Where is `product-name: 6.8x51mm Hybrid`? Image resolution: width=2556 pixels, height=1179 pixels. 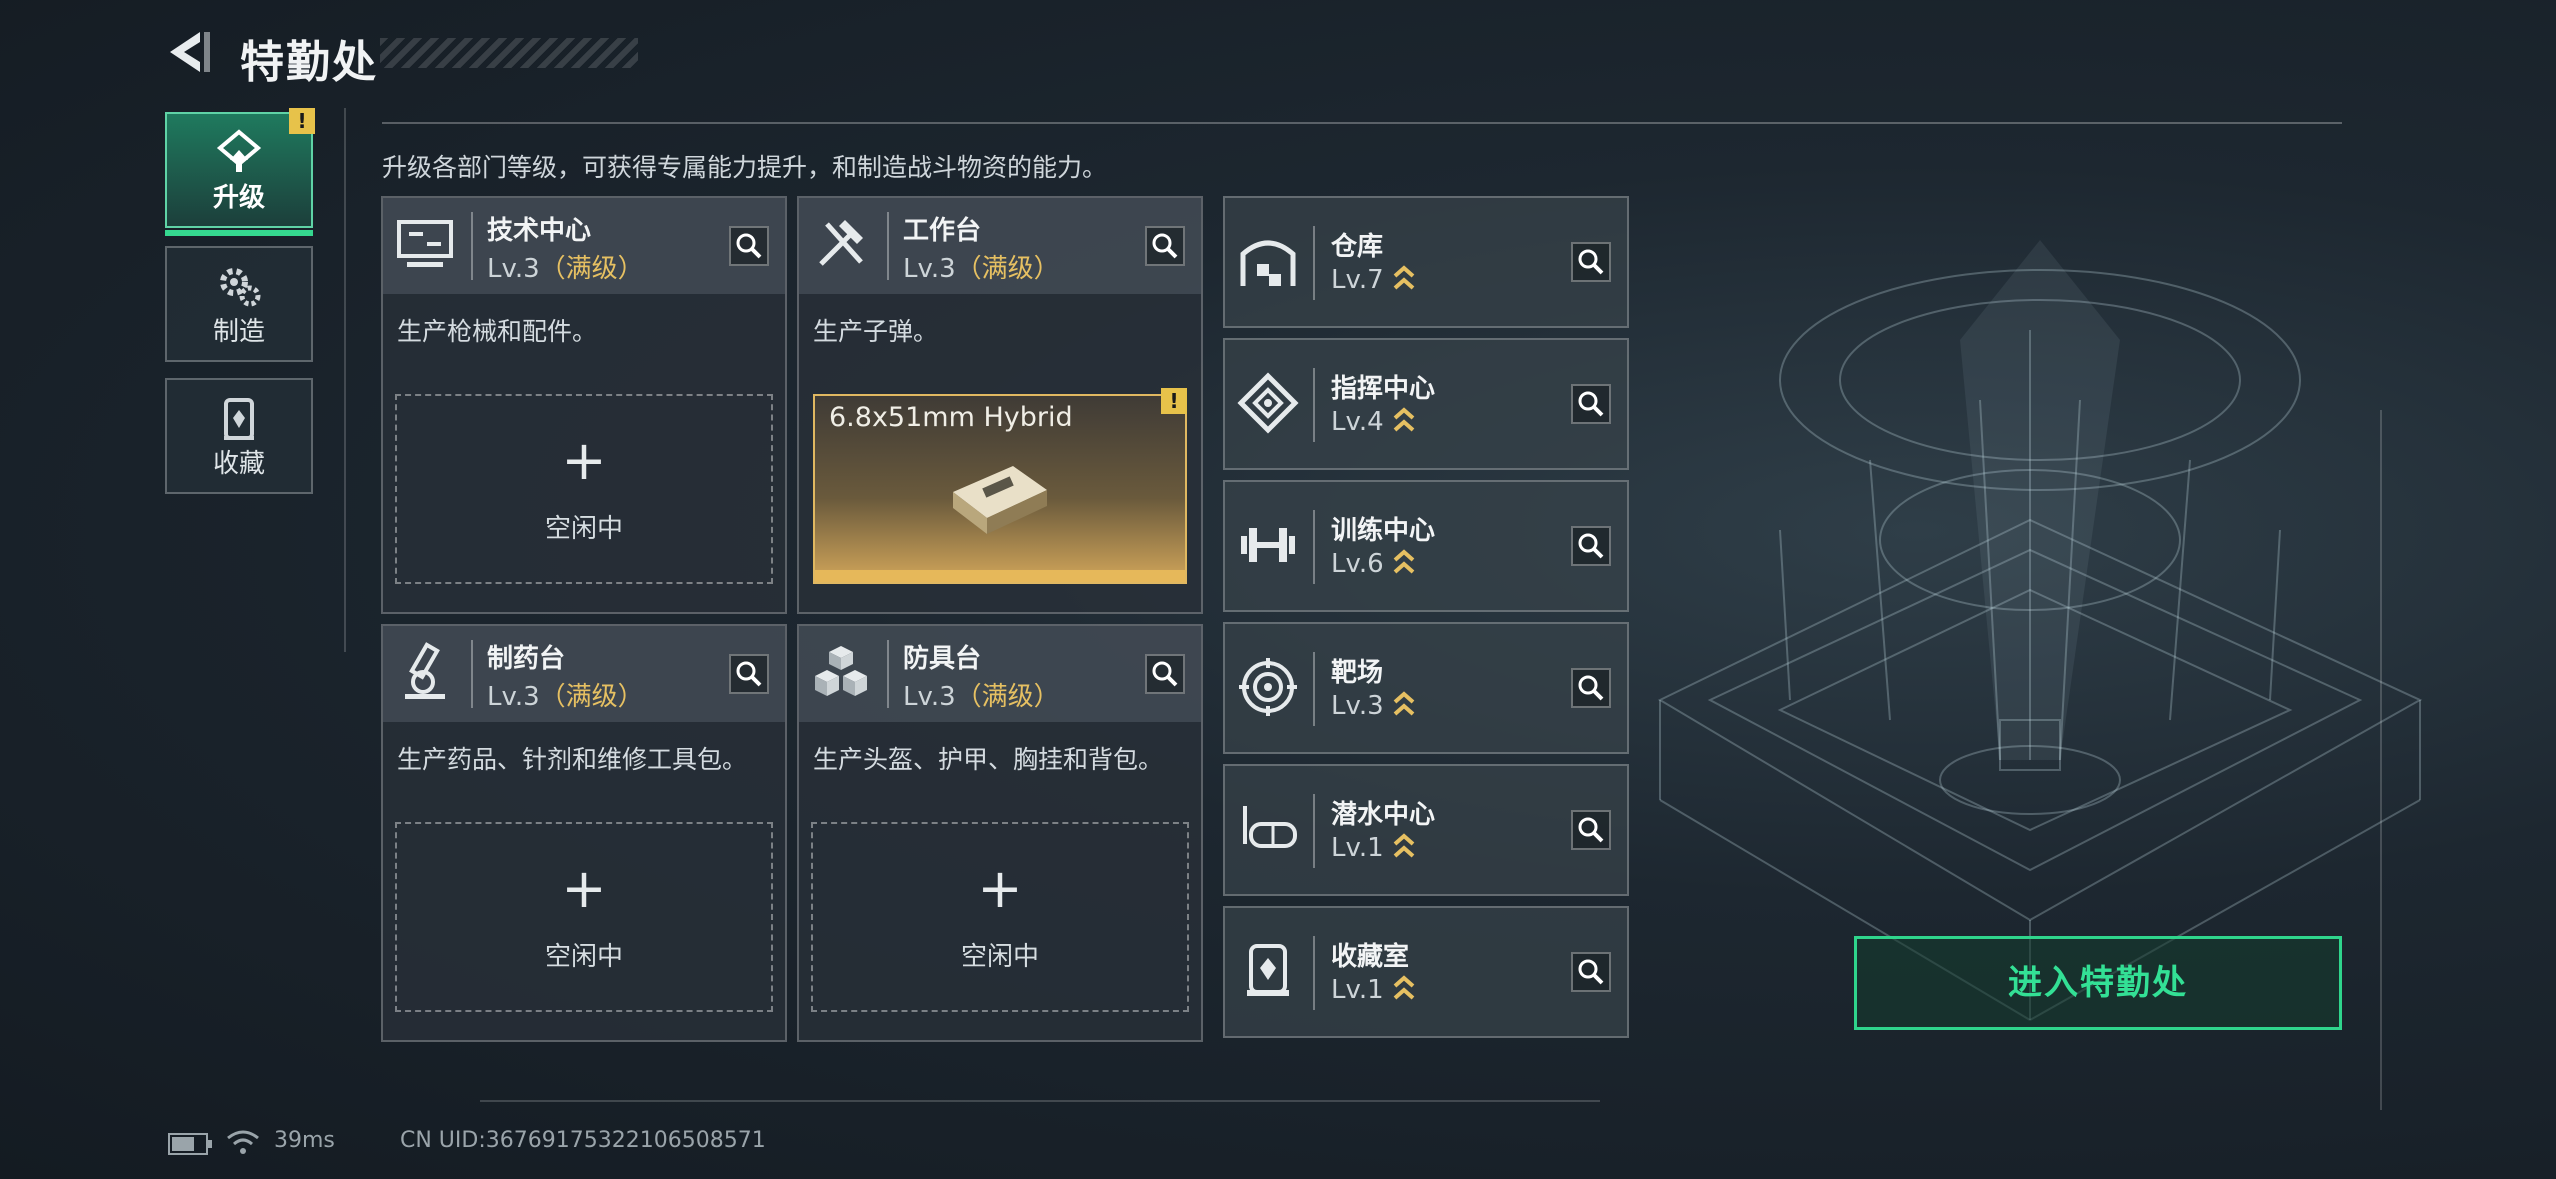
product-name: 6.8x51mm Hybrid is located at coordinates (951, 417).